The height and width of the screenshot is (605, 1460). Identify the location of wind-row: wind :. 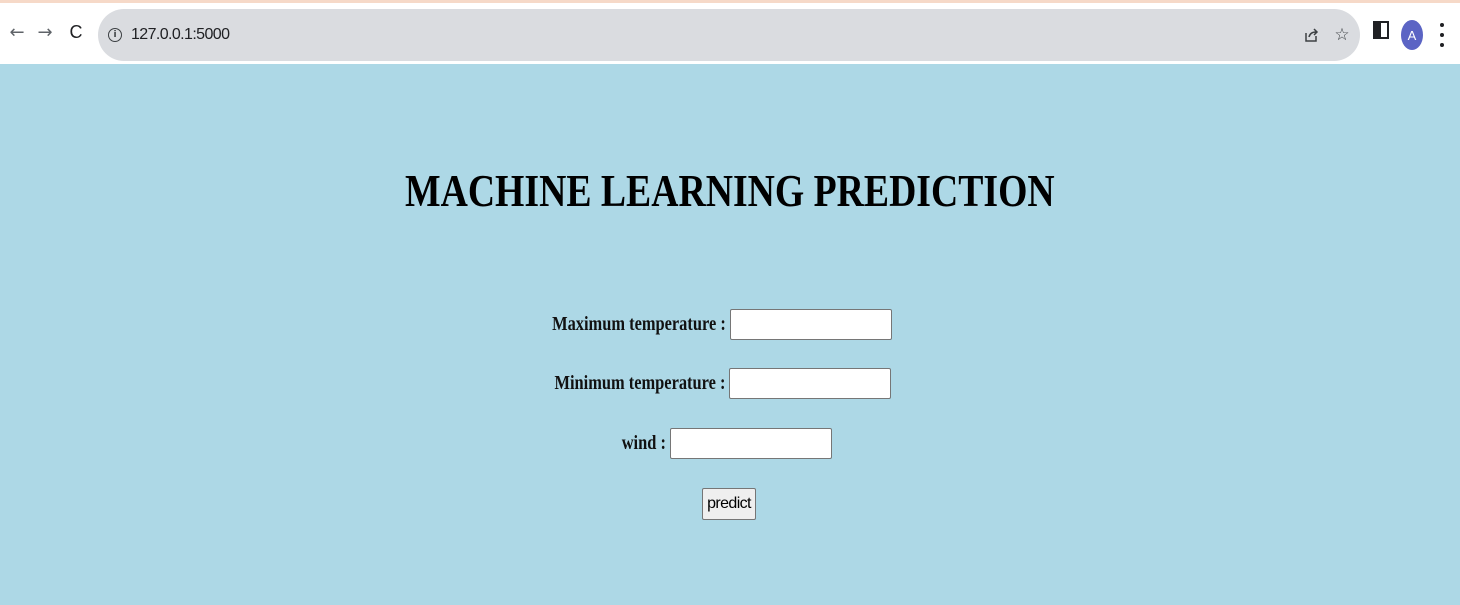
(722, 443).